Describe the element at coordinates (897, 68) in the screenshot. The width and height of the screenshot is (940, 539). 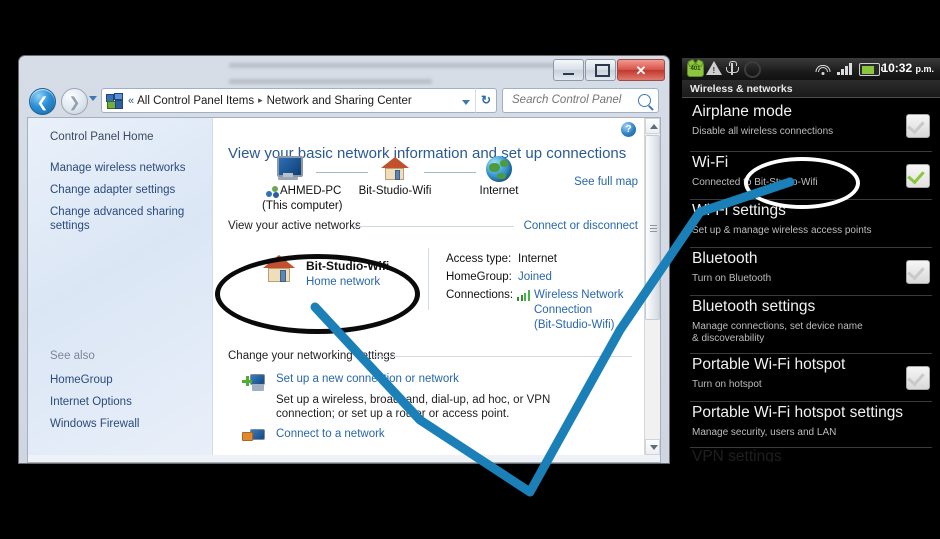
I see `clock-time: 10:32` at that location.